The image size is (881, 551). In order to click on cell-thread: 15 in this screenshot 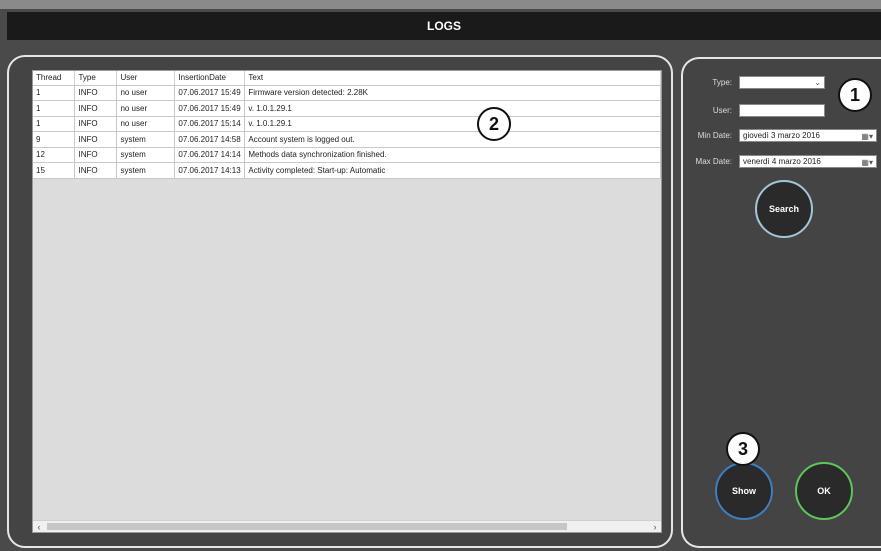, I will do `click(54, 170)`.